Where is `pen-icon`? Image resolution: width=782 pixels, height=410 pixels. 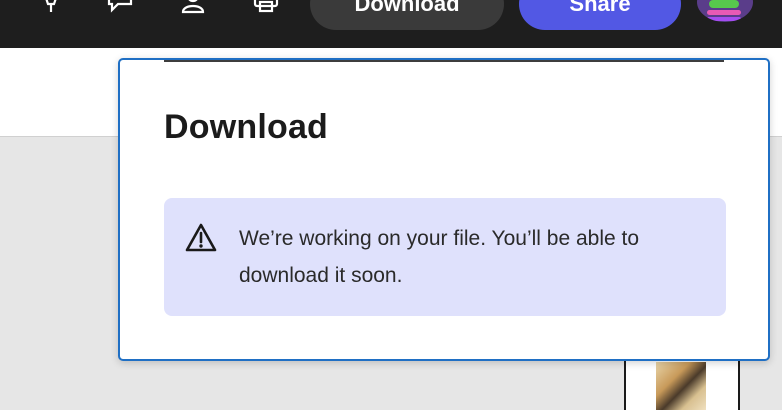 pen-icon is located at coordinates (50, 7).